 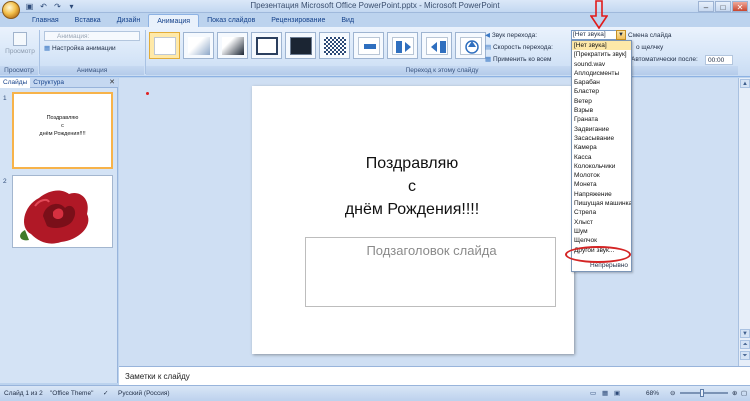 I want to click on transition-fade-smoothly, so click(x=198, y=45).